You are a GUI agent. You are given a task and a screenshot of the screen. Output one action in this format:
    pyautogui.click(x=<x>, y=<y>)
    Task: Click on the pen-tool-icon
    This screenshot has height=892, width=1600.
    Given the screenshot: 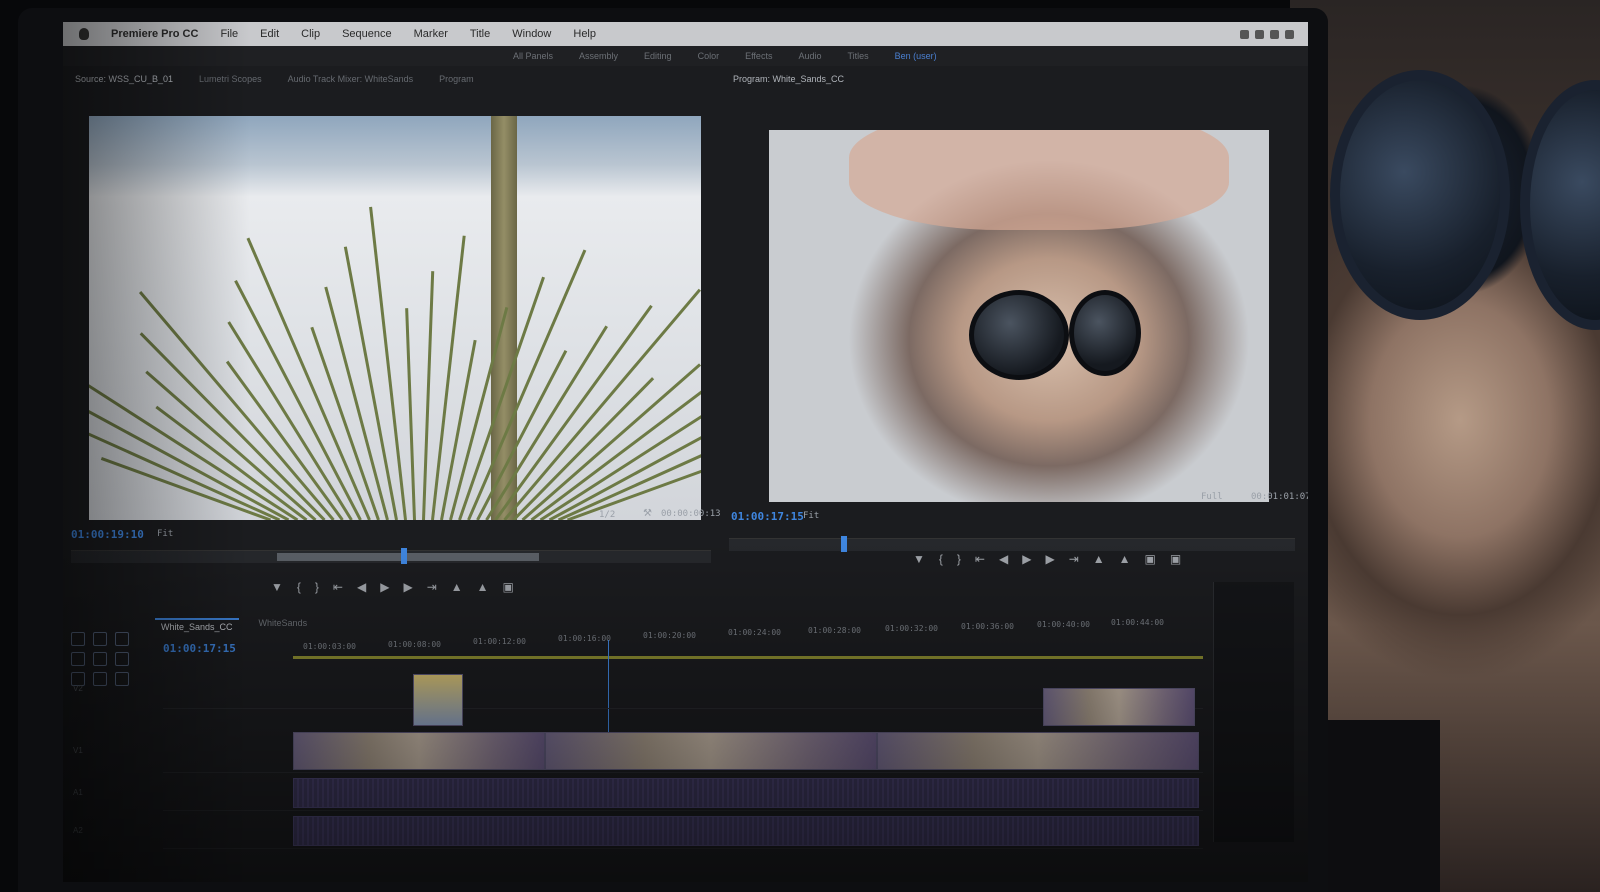 What is the action you would take?
    pyautogui.click(x=122, y=659)
    